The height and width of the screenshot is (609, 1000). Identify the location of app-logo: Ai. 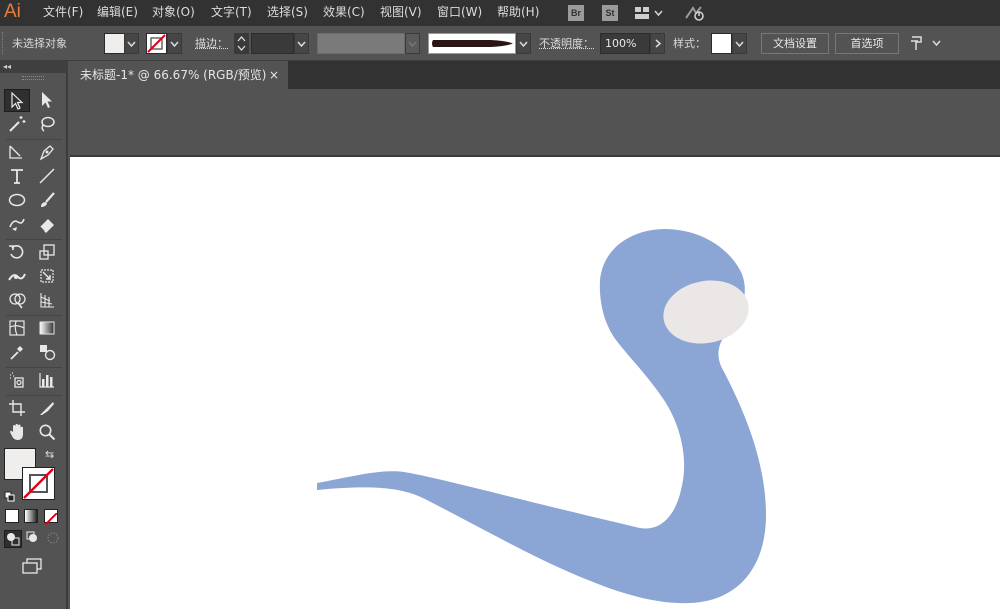
(12, 11).